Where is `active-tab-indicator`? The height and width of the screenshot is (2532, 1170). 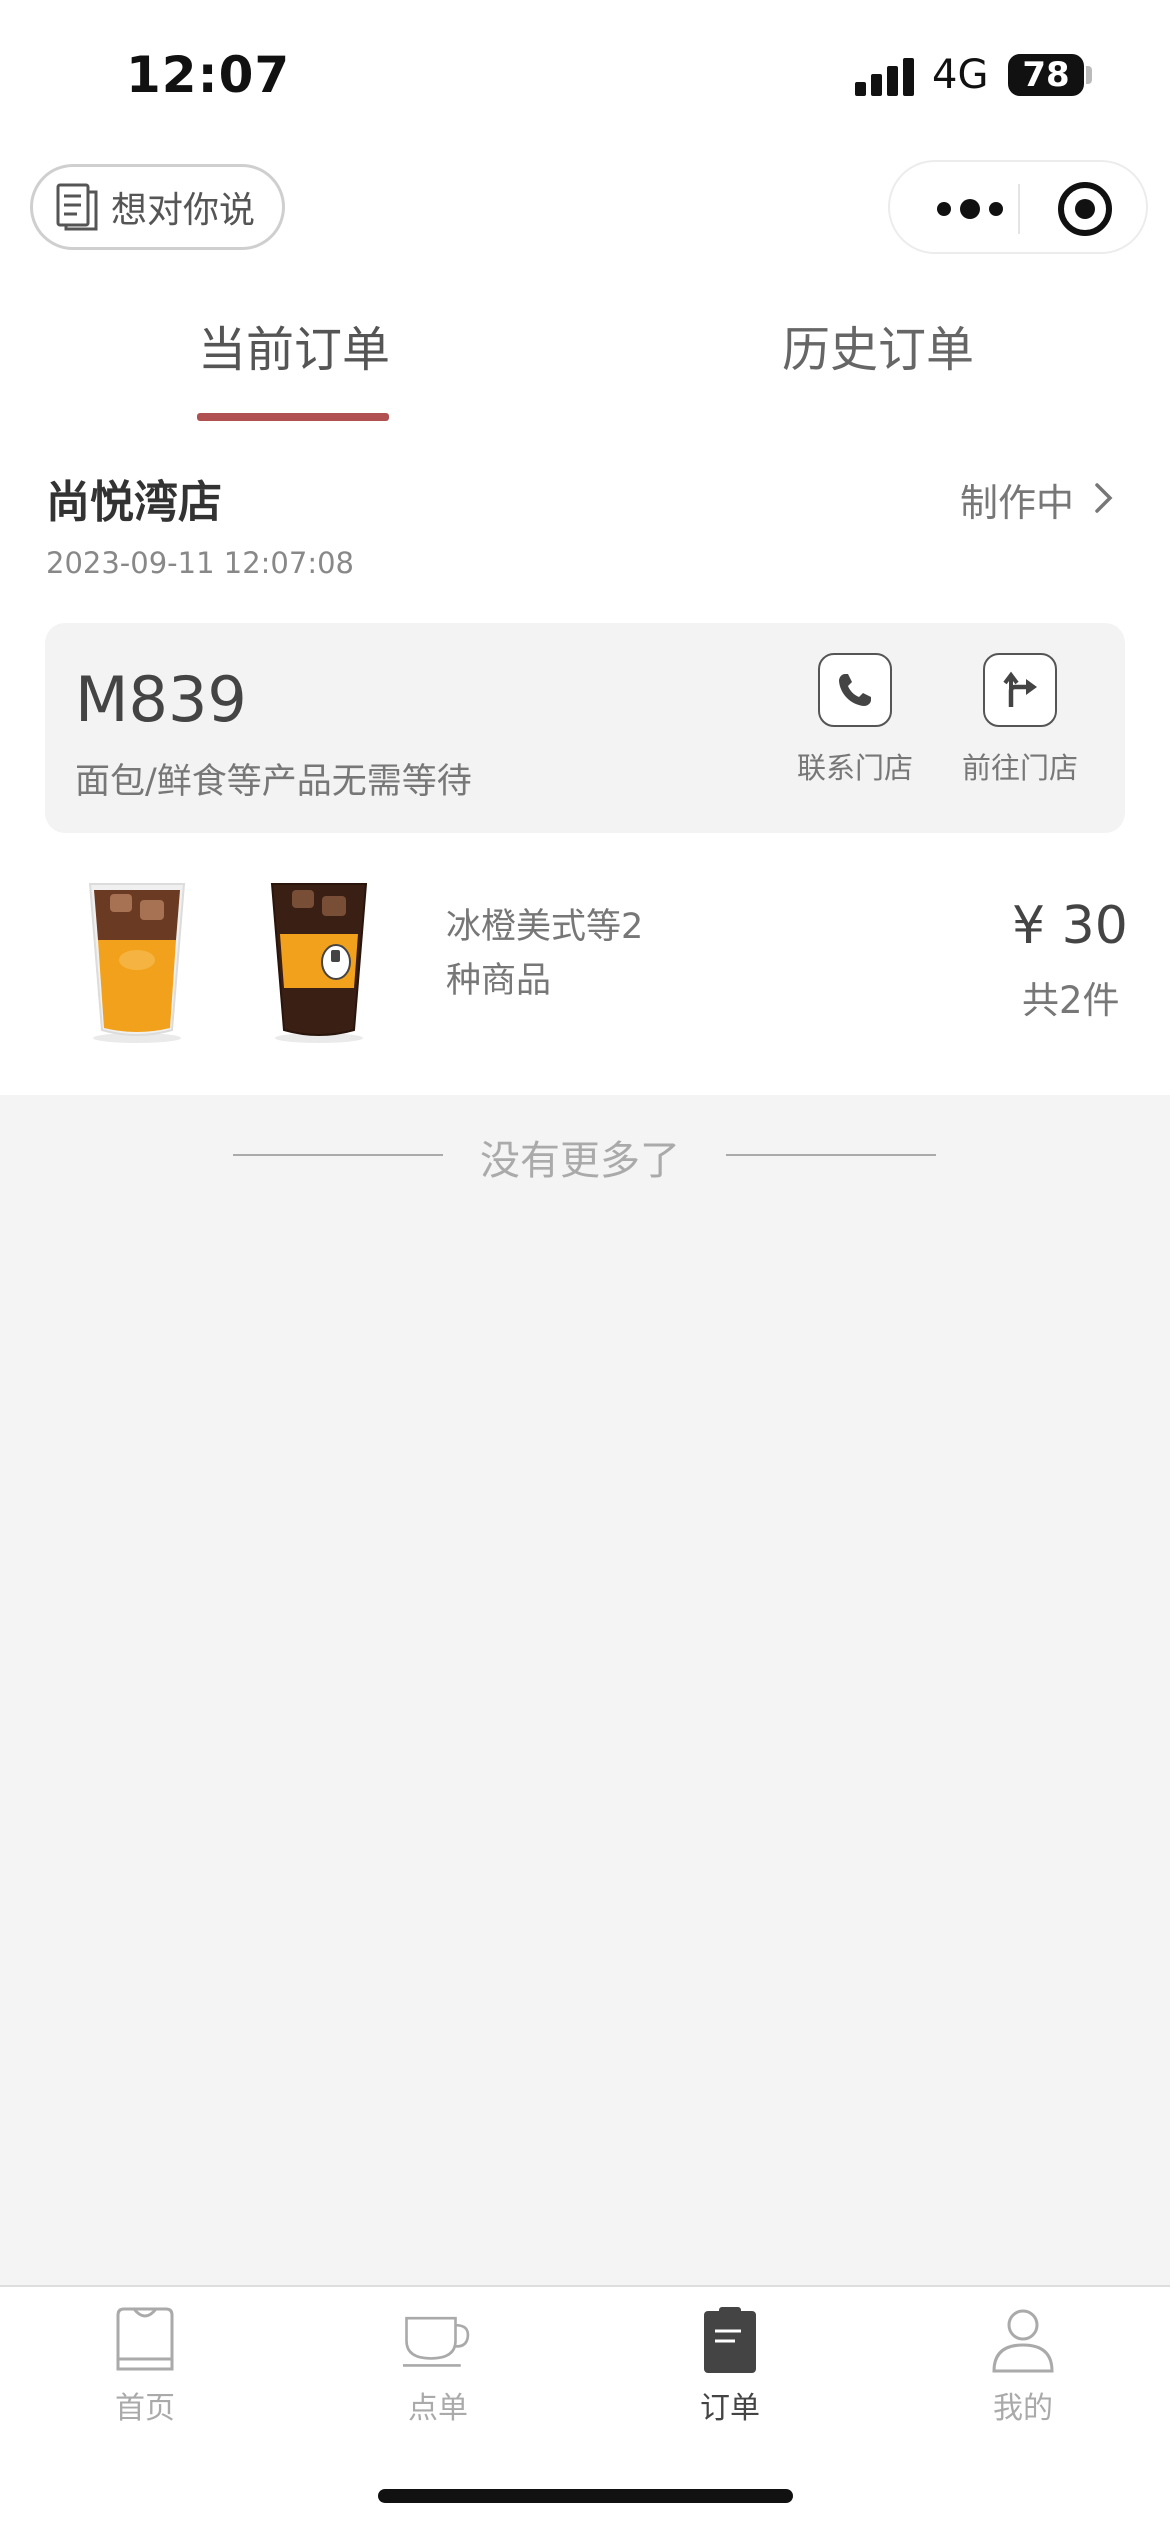
active-tab-indicator is located at coordinates (293, 417).